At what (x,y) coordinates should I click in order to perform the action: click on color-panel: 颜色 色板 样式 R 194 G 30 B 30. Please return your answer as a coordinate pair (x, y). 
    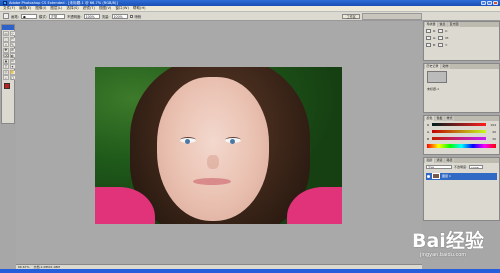
    Looking at the image, I should click on (461, 135).